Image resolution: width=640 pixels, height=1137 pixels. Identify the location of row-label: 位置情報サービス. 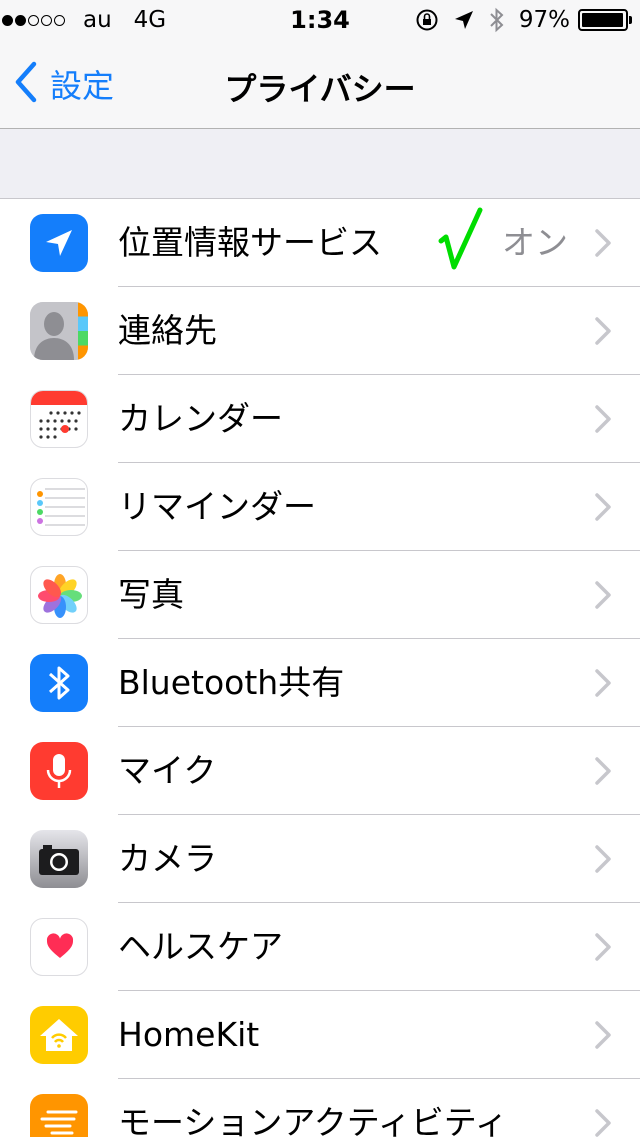
(250, 242).